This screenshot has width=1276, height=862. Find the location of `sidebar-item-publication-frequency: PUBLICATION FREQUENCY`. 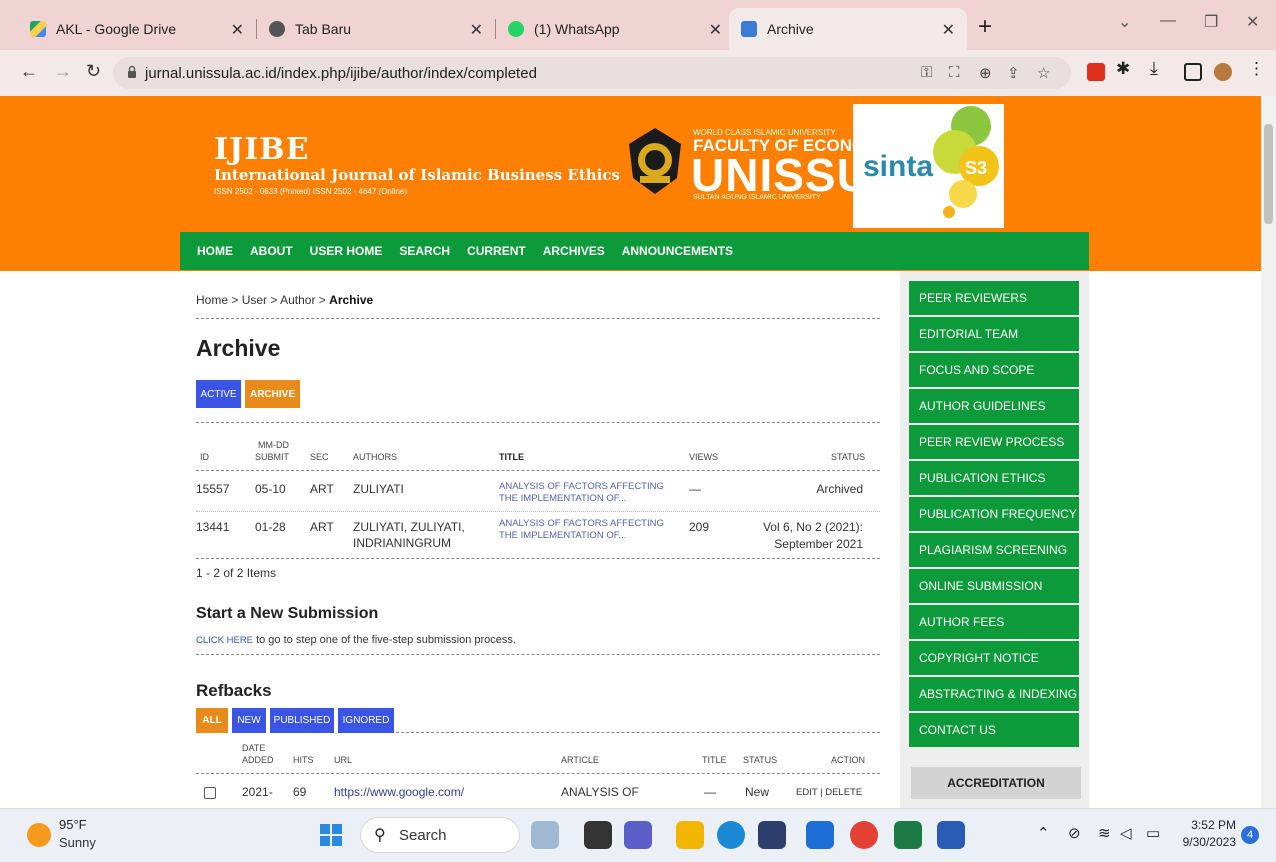

sidebar-item-publication-frequency: PUBLICATION FREQUENCY is located at coordinates (994, 514).